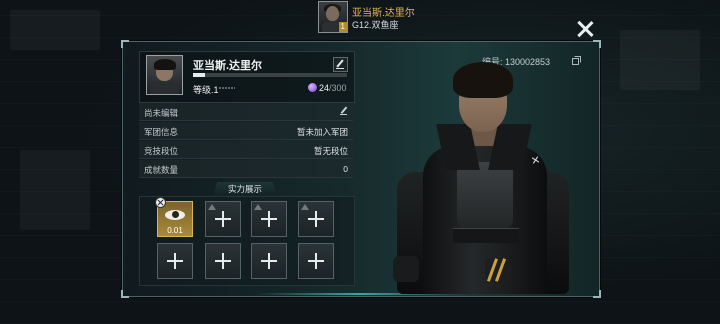 The image size is (720, 324). What do you see at coordinates (175, 230) in the screenshot?
I see `featured-value: 0.01` at bounding box center [175, 230].